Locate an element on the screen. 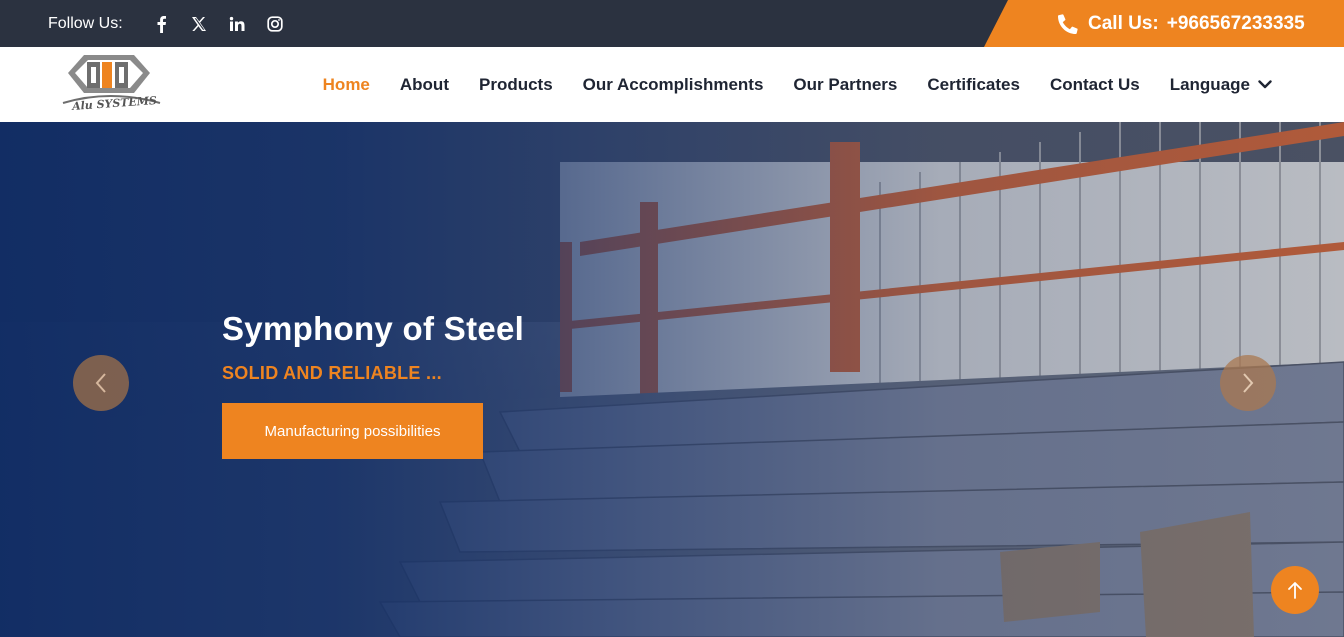  facebook-icon is located at coordinates (161, 24).